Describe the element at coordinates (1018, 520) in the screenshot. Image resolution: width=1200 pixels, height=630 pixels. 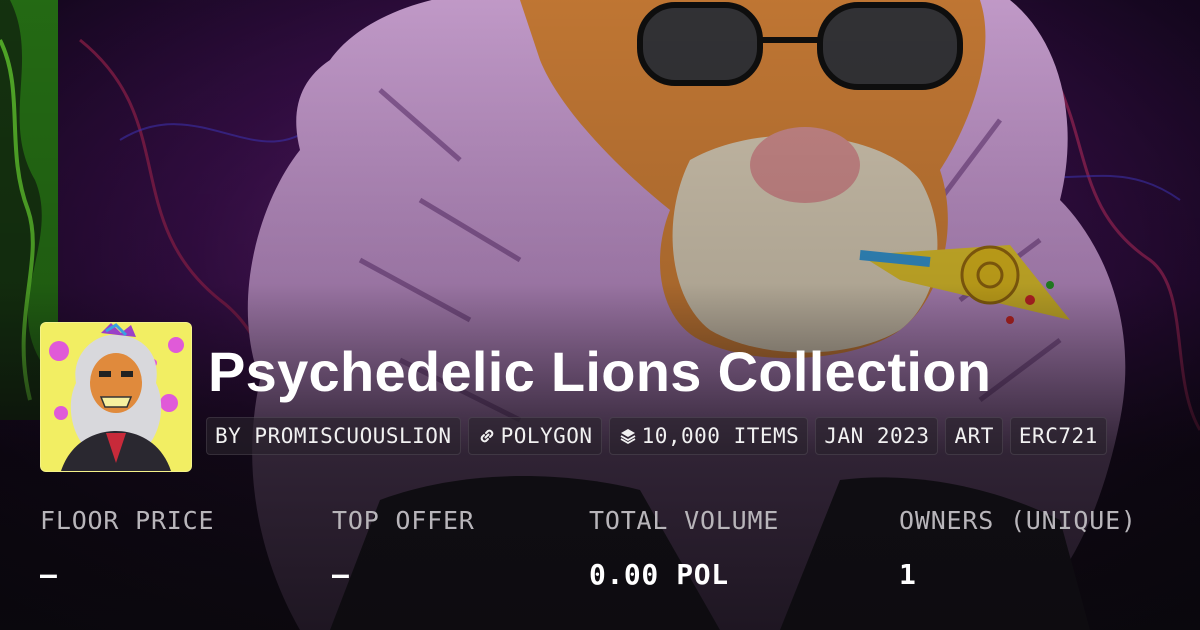
I see `owners-label: OWNERS (UNIQUE)` at that location.